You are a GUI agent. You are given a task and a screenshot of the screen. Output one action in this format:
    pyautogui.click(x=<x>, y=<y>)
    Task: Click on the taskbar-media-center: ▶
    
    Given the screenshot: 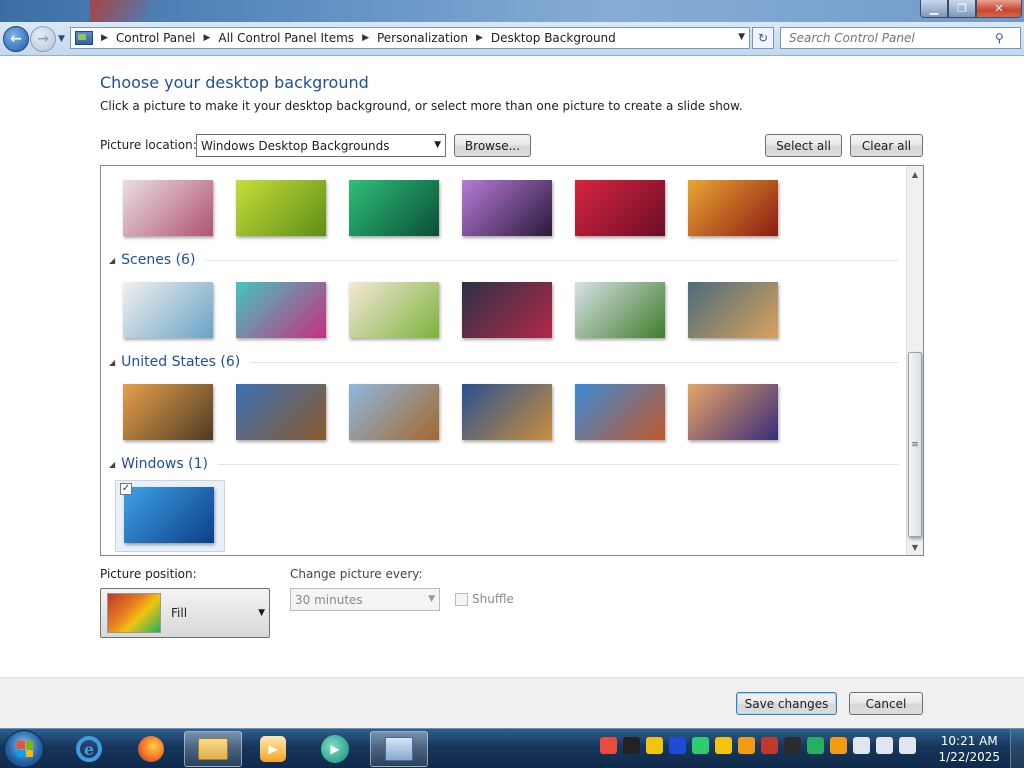 What is the action you would take?
    pyautogui.click(x=273, y=749)
    